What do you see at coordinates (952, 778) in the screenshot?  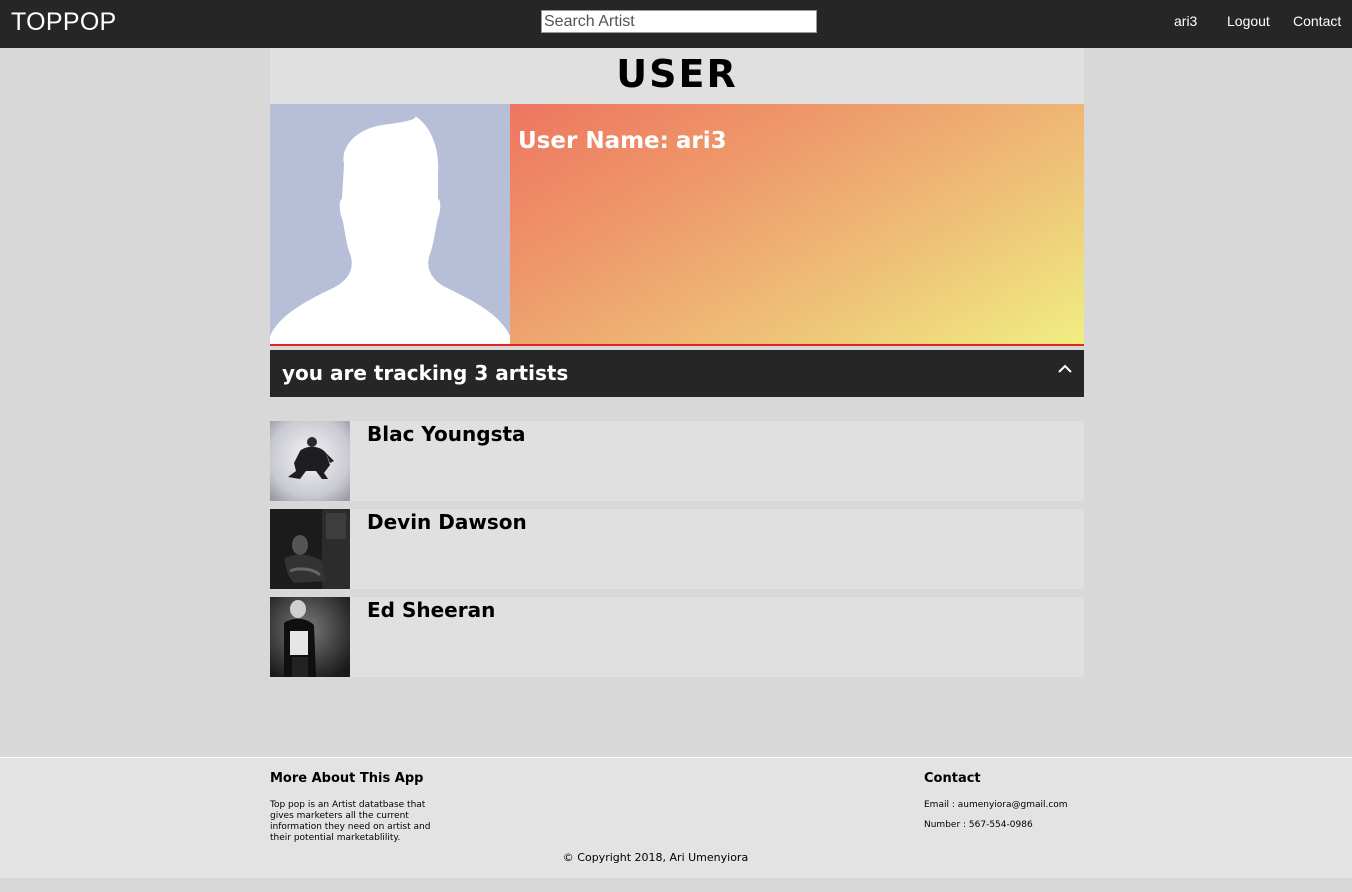 I see `footer-contact-heading: Contact` at bounding box center [952, 778].